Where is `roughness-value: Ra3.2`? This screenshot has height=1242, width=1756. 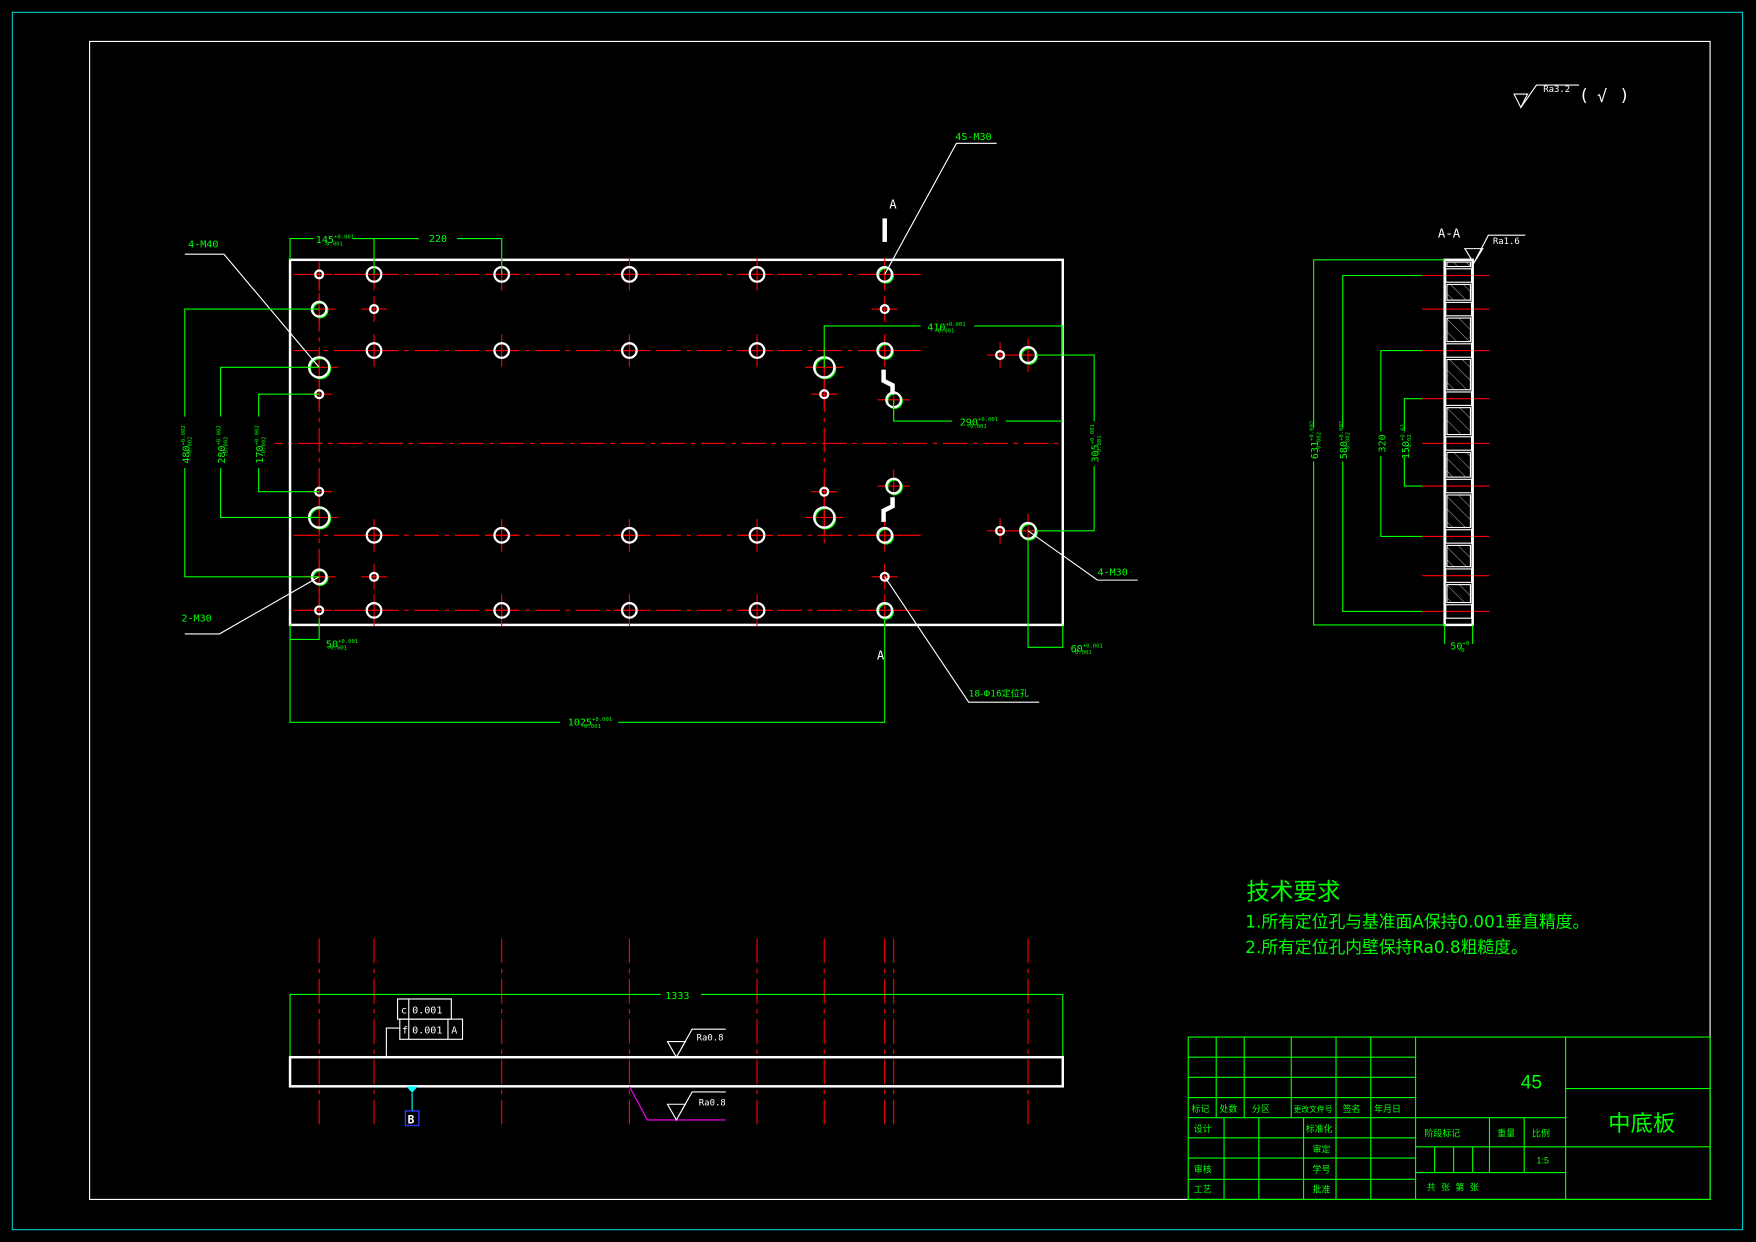
roughness-value: Ra3.2 is located at coordinates (1556, 90).